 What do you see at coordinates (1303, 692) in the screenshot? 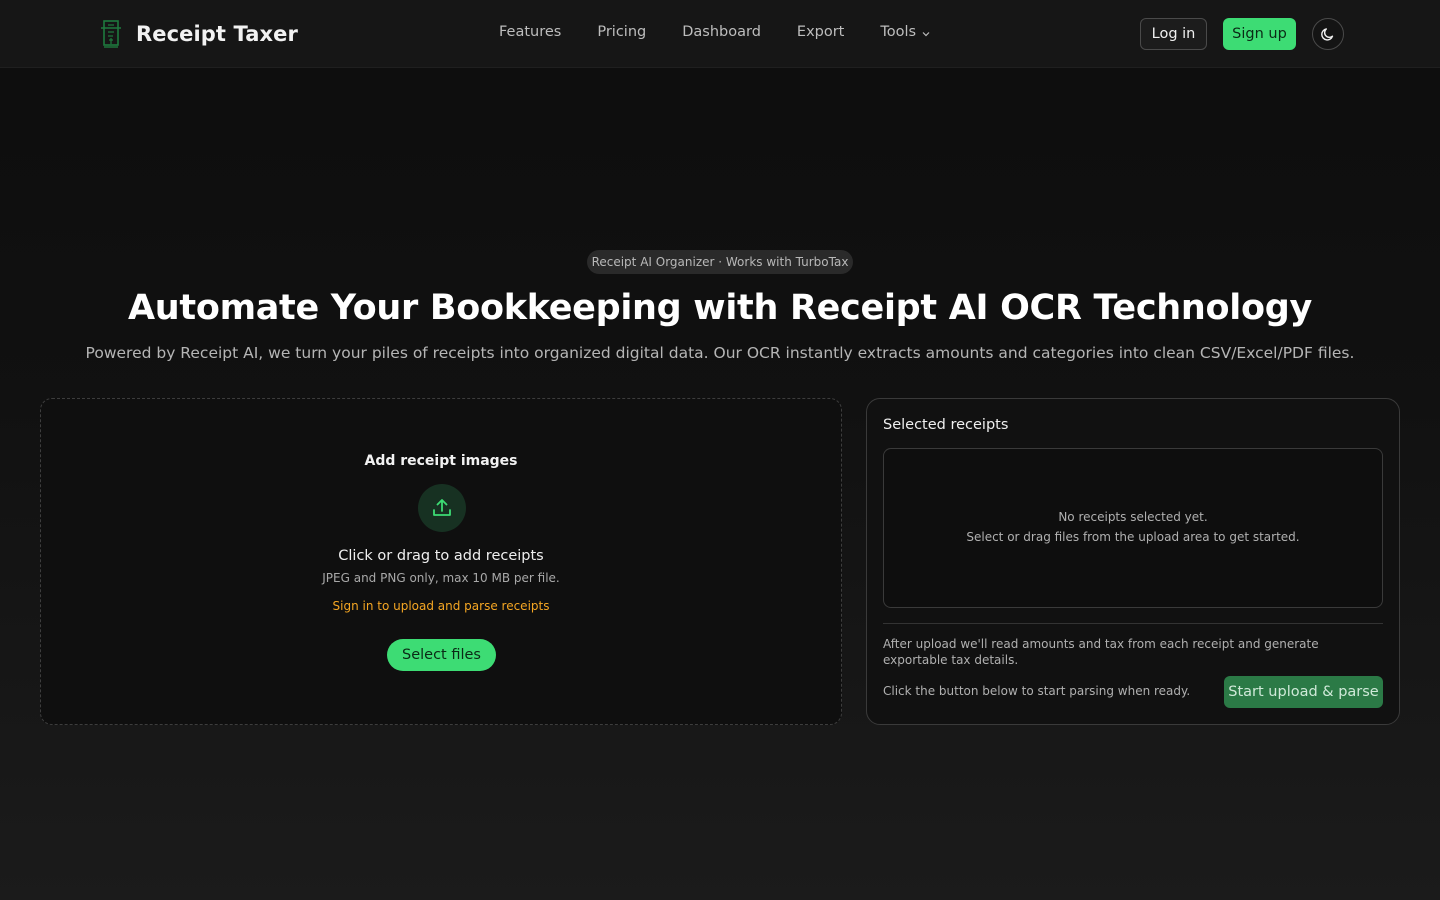
I see `start-upload-parse-button: Start upload & parse` at bounding box center [1303, 692].